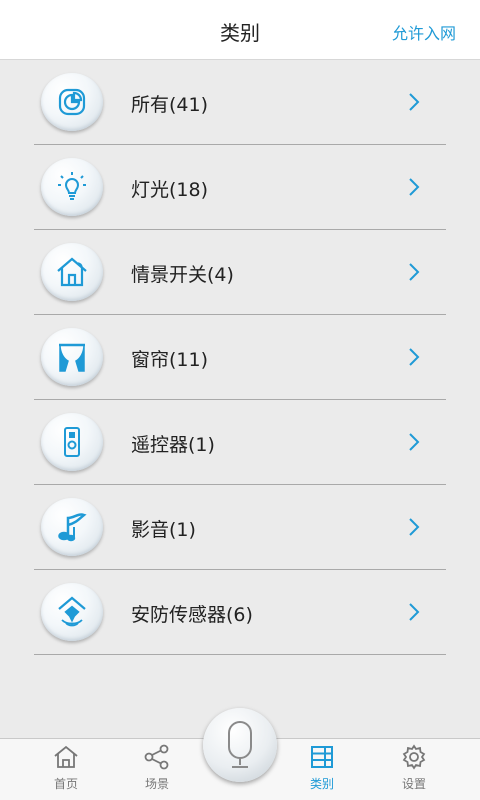  I want to click on home-icon, so click(66, 756).